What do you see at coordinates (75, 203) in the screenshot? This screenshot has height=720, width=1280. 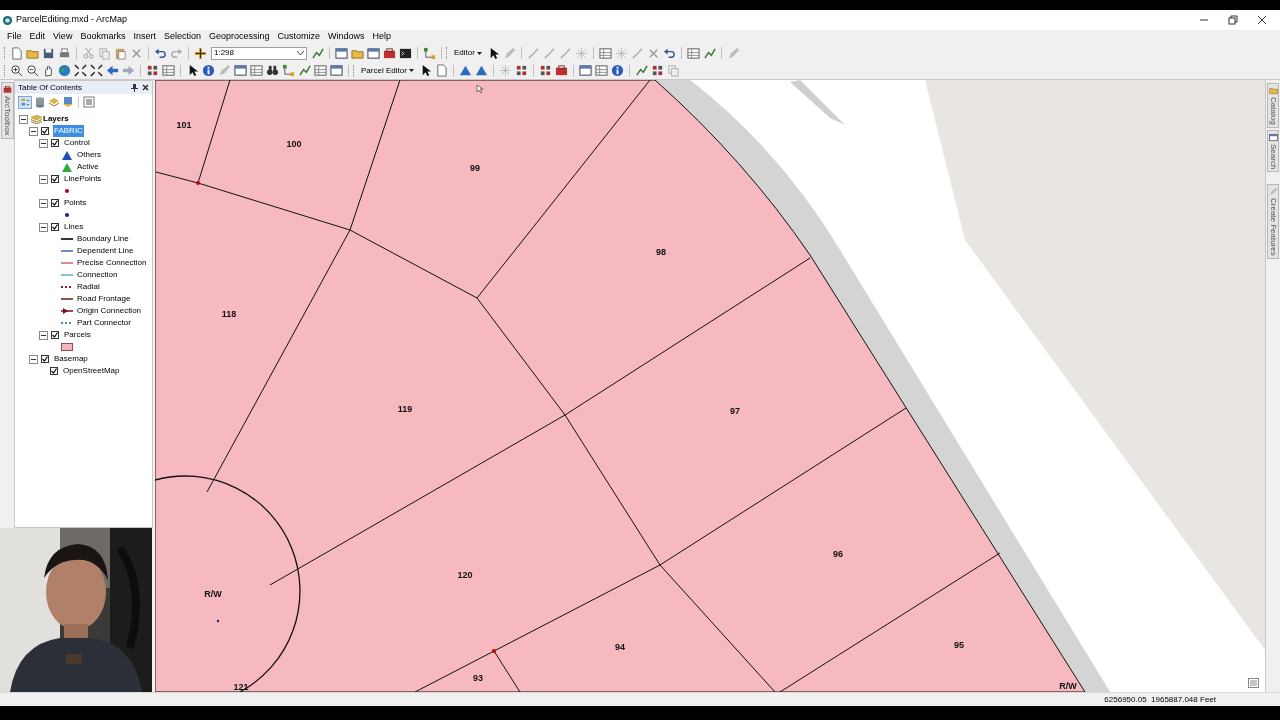 I see `layer-name: Points` at bounding box center [75, 203].